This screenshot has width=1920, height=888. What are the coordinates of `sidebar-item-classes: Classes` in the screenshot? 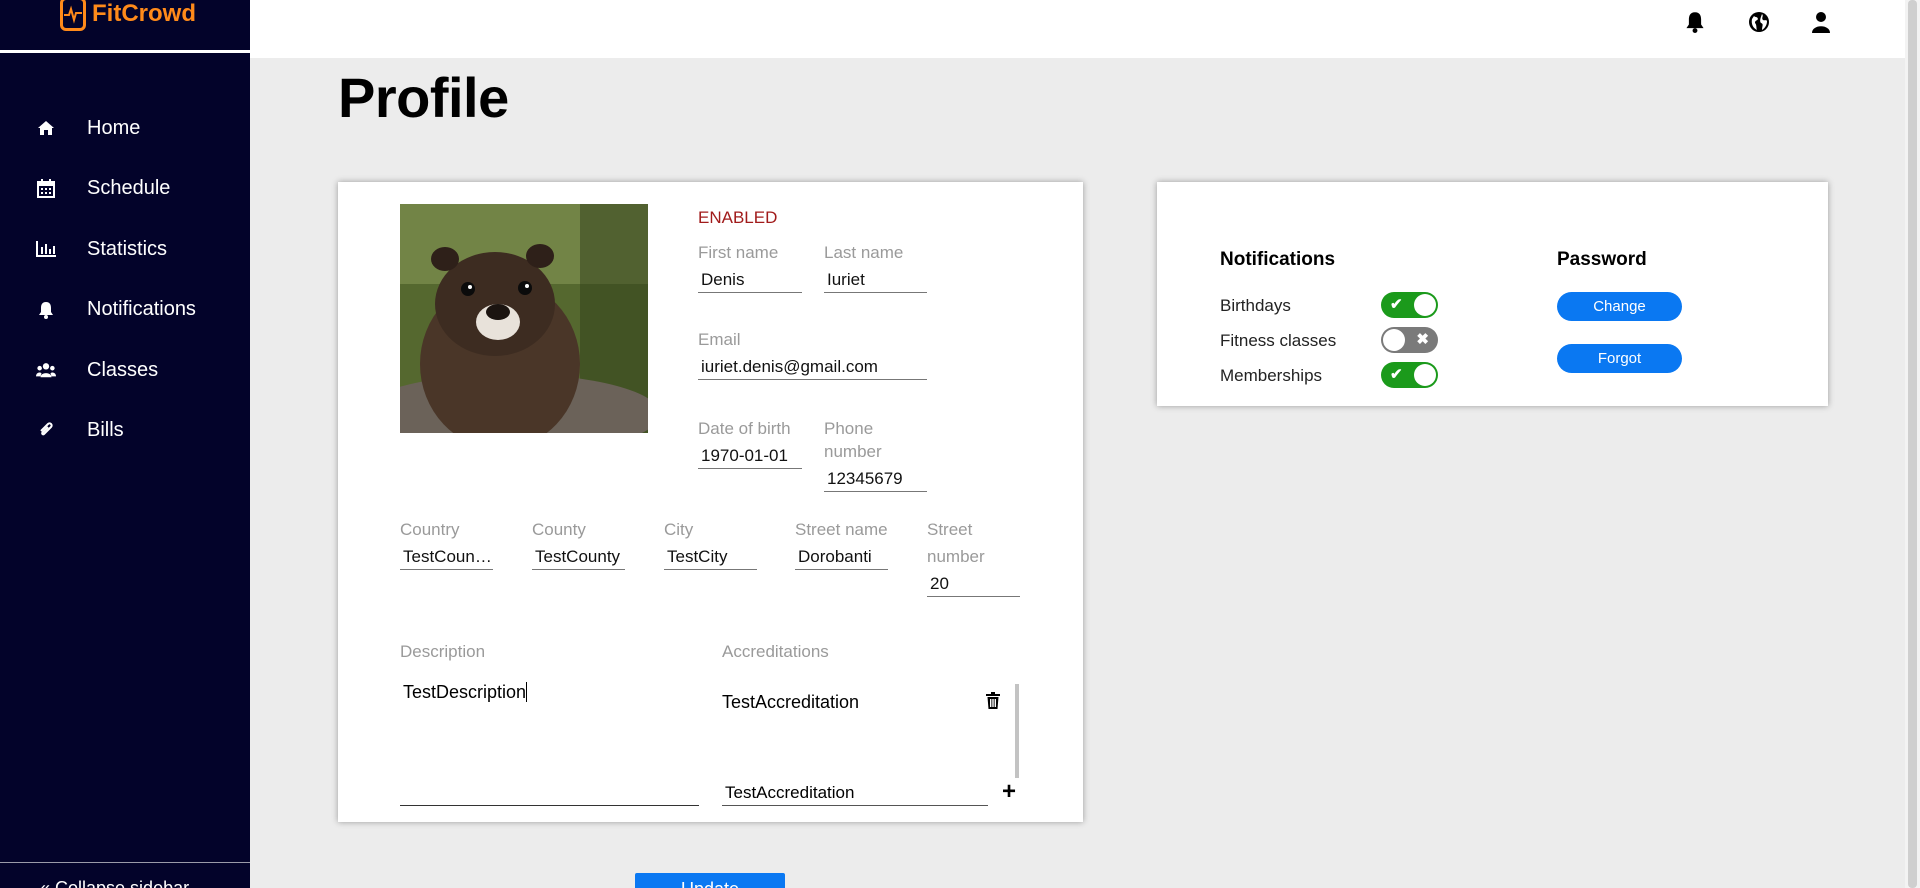 It's located at (125, 370).